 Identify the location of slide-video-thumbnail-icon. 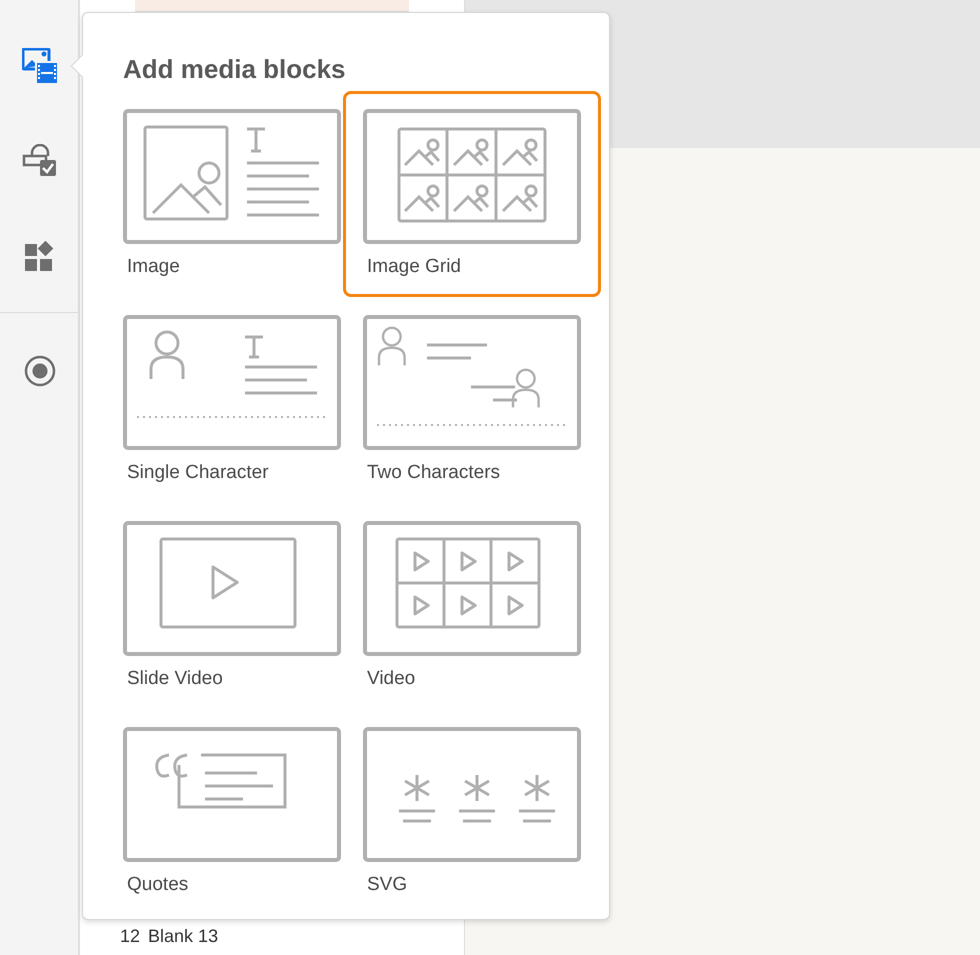
(232, 588).